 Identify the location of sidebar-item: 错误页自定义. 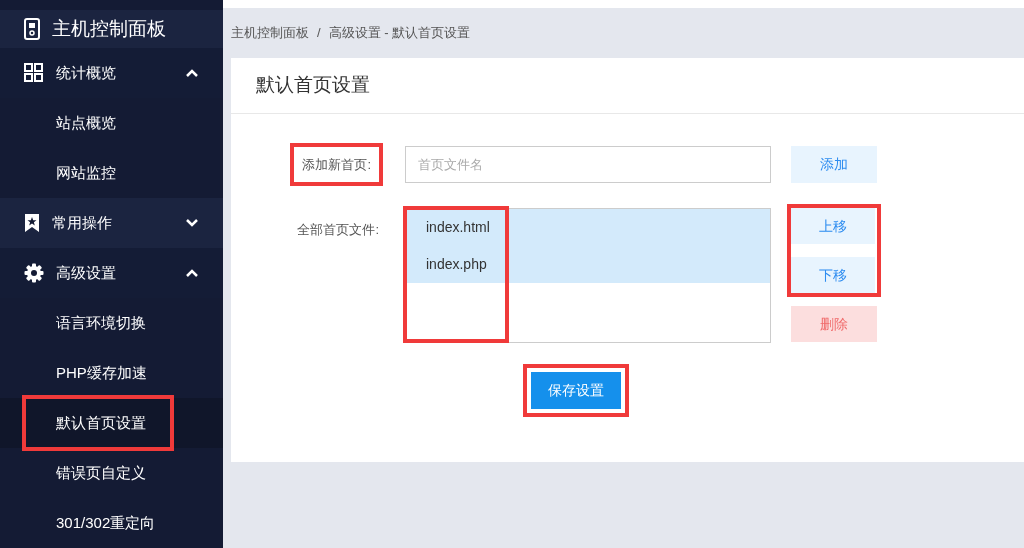
(111, 473).